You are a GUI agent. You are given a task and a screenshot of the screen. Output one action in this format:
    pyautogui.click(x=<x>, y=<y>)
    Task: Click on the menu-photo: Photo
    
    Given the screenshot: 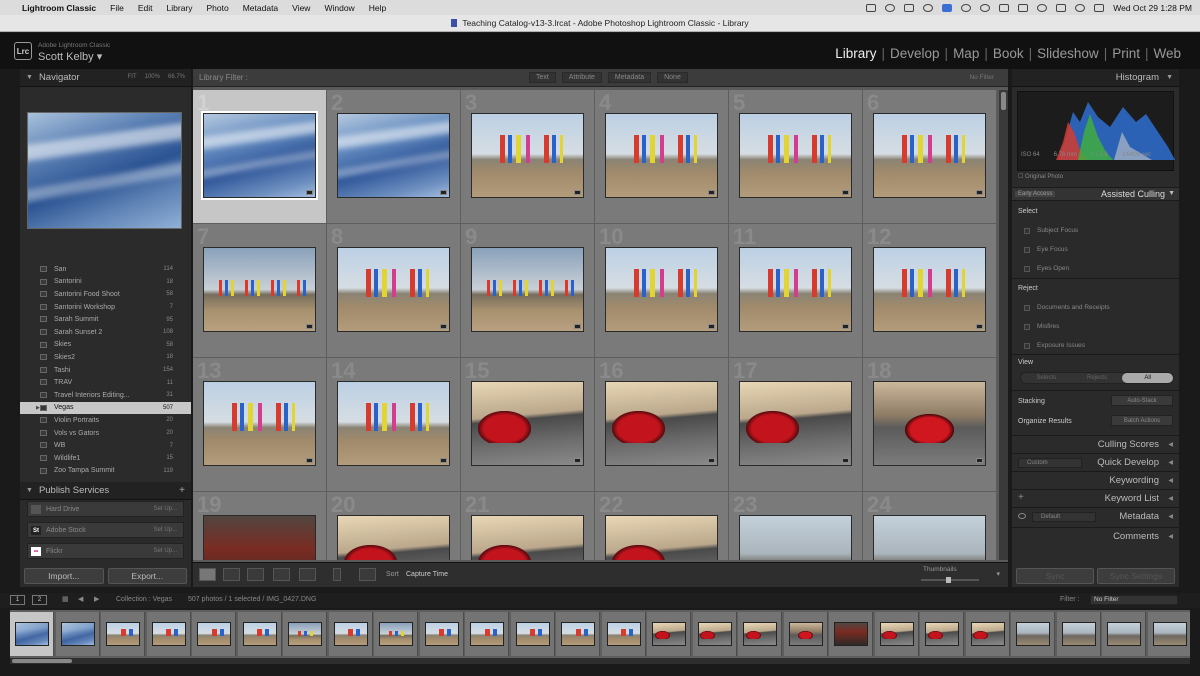 What is the action you would take?
    pyautogui.click(x=218, y=8)
    